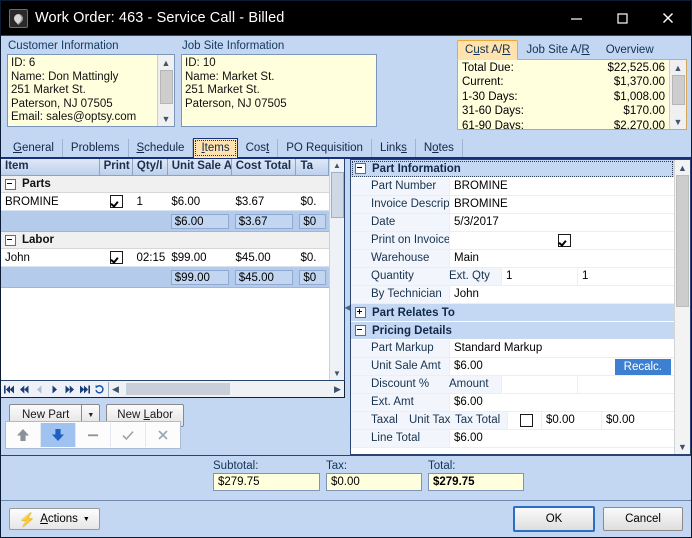 This screenshot has width=692, height=538. I want to click on row-value-taxable, so click(524, 420).